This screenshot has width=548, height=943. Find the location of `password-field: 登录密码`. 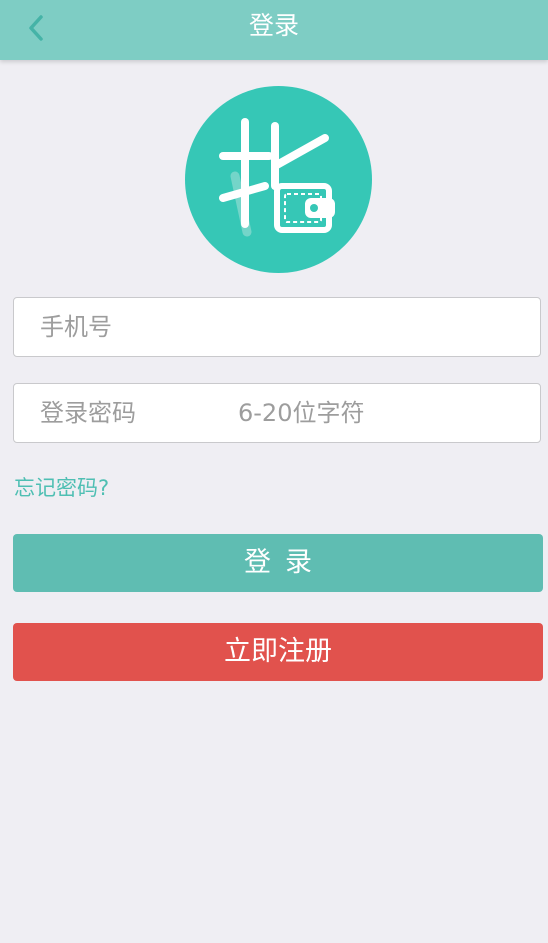

password-field: 登录密码 is located at coordinates (277, 413).